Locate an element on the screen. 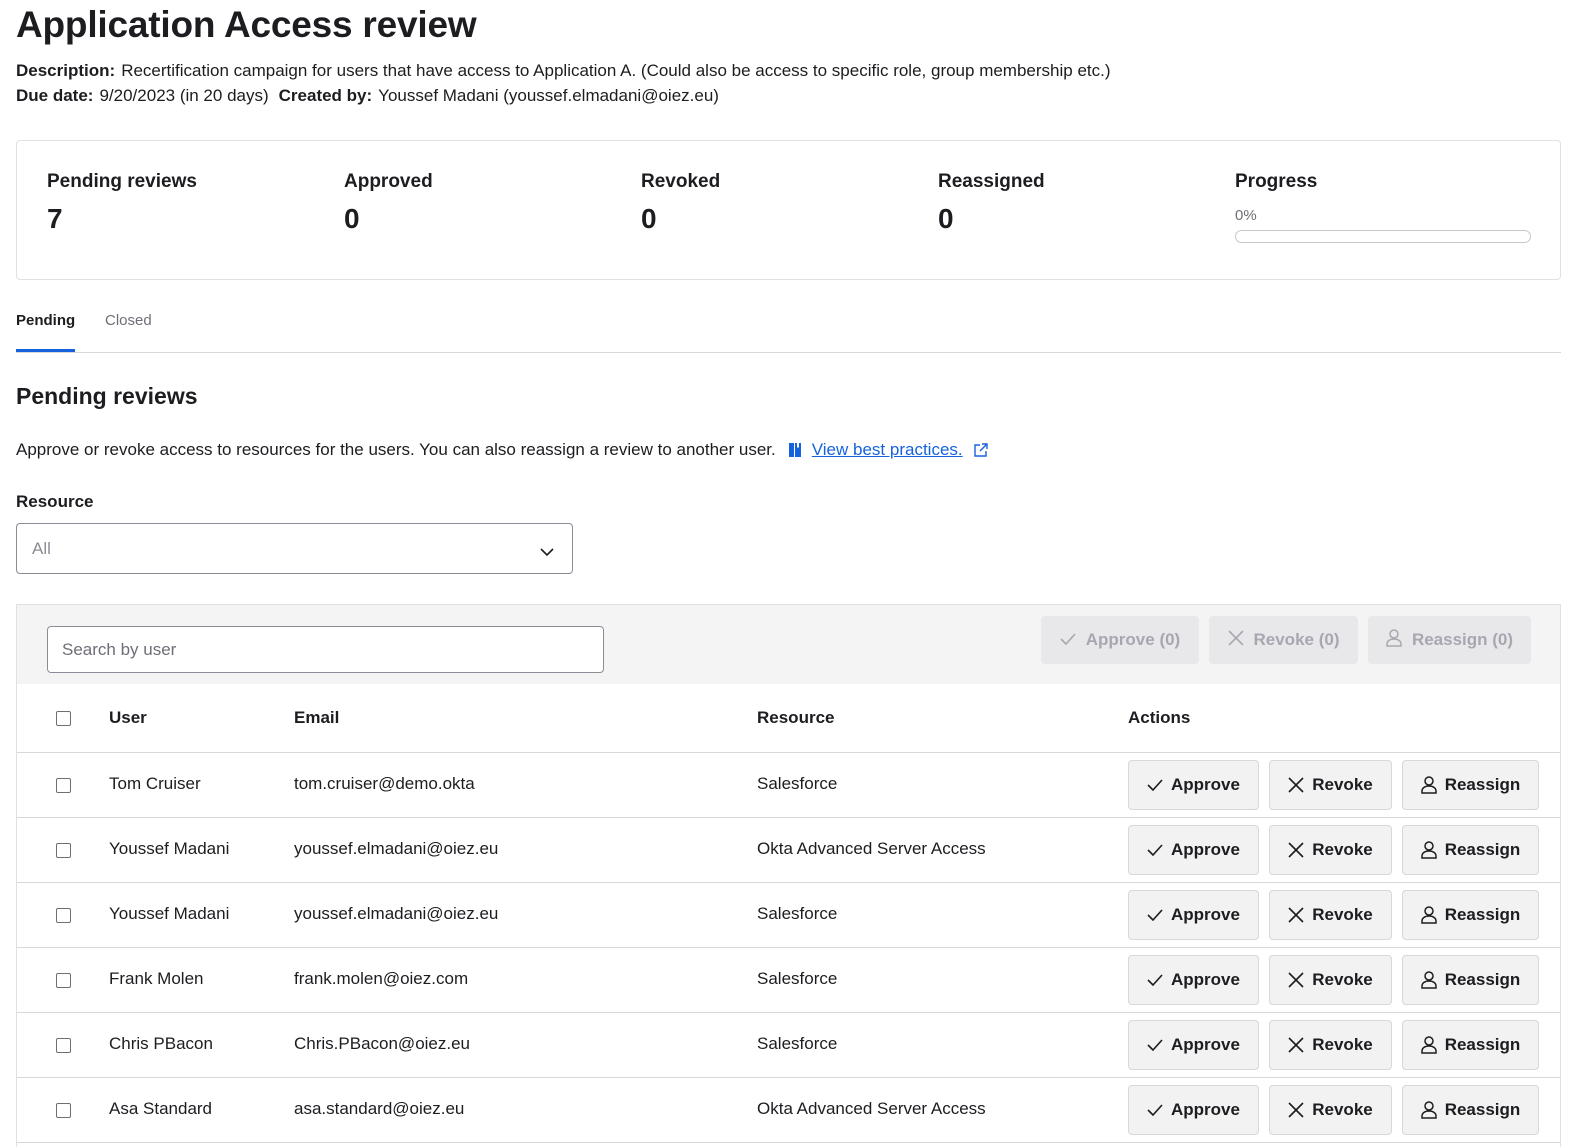  row-user: Tom Cruiser is located at coordinates (155, 783).